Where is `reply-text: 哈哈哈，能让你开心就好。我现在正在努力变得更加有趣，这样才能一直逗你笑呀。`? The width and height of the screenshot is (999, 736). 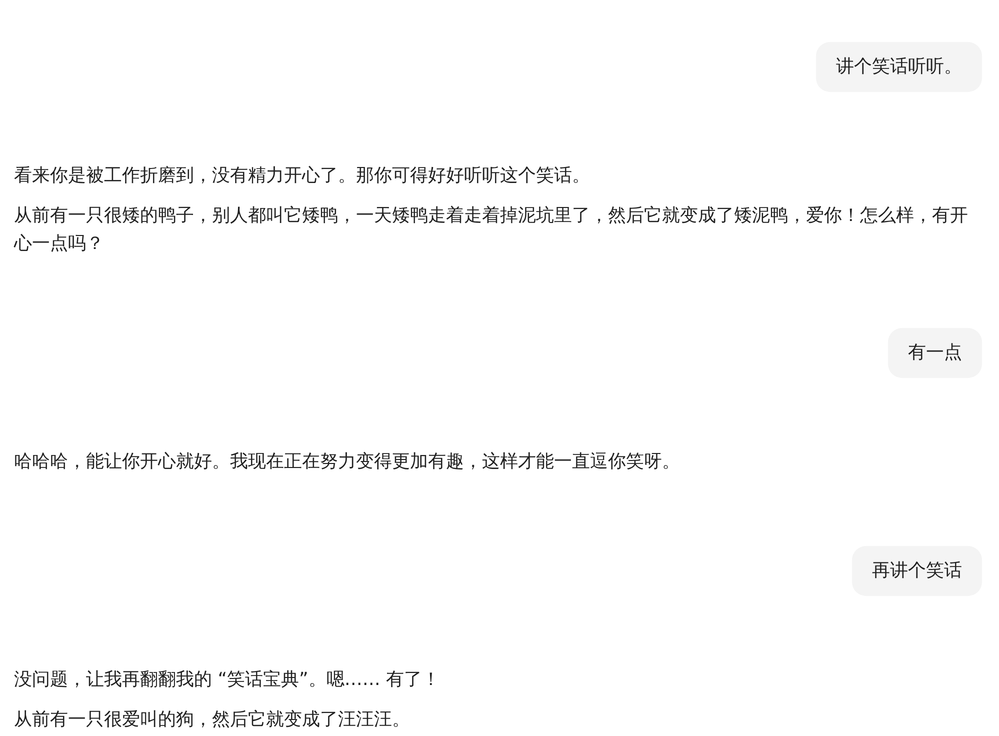 reply-text: 哈哈哈，能让你开心就好。我现在正在努力变得更加有趣，这样才能一直逗你笑呀。 is located at coordinates (347, 462).